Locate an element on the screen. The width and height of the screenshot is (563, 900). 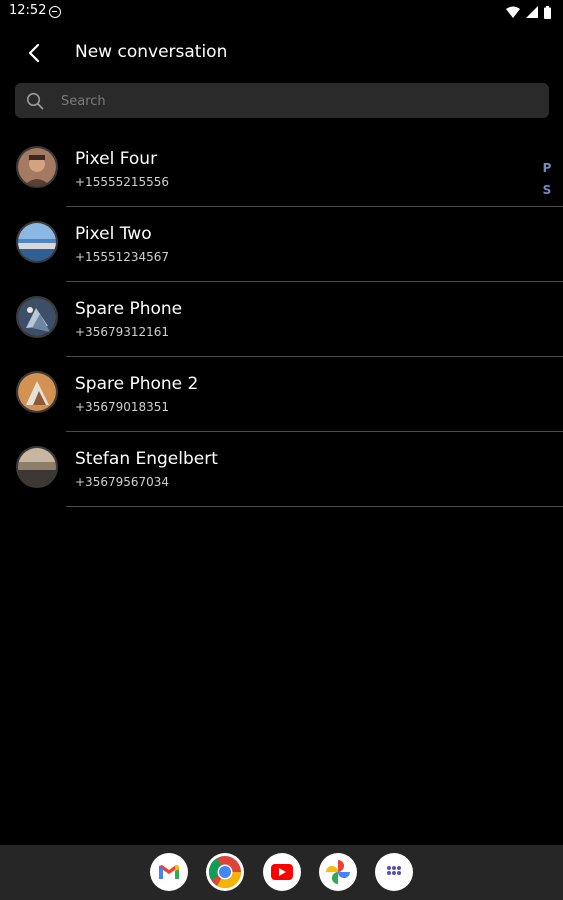
contact-name: Spare Phone is located at coordinates (129, 309).